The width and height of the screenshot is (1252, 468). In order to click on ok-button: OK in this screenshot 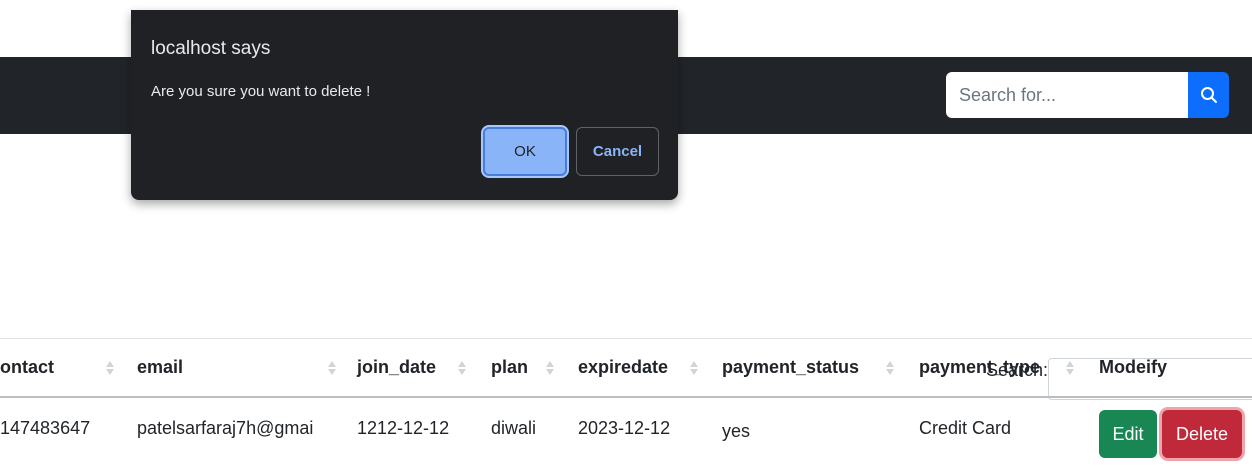, I will do `click(525, 151)`.